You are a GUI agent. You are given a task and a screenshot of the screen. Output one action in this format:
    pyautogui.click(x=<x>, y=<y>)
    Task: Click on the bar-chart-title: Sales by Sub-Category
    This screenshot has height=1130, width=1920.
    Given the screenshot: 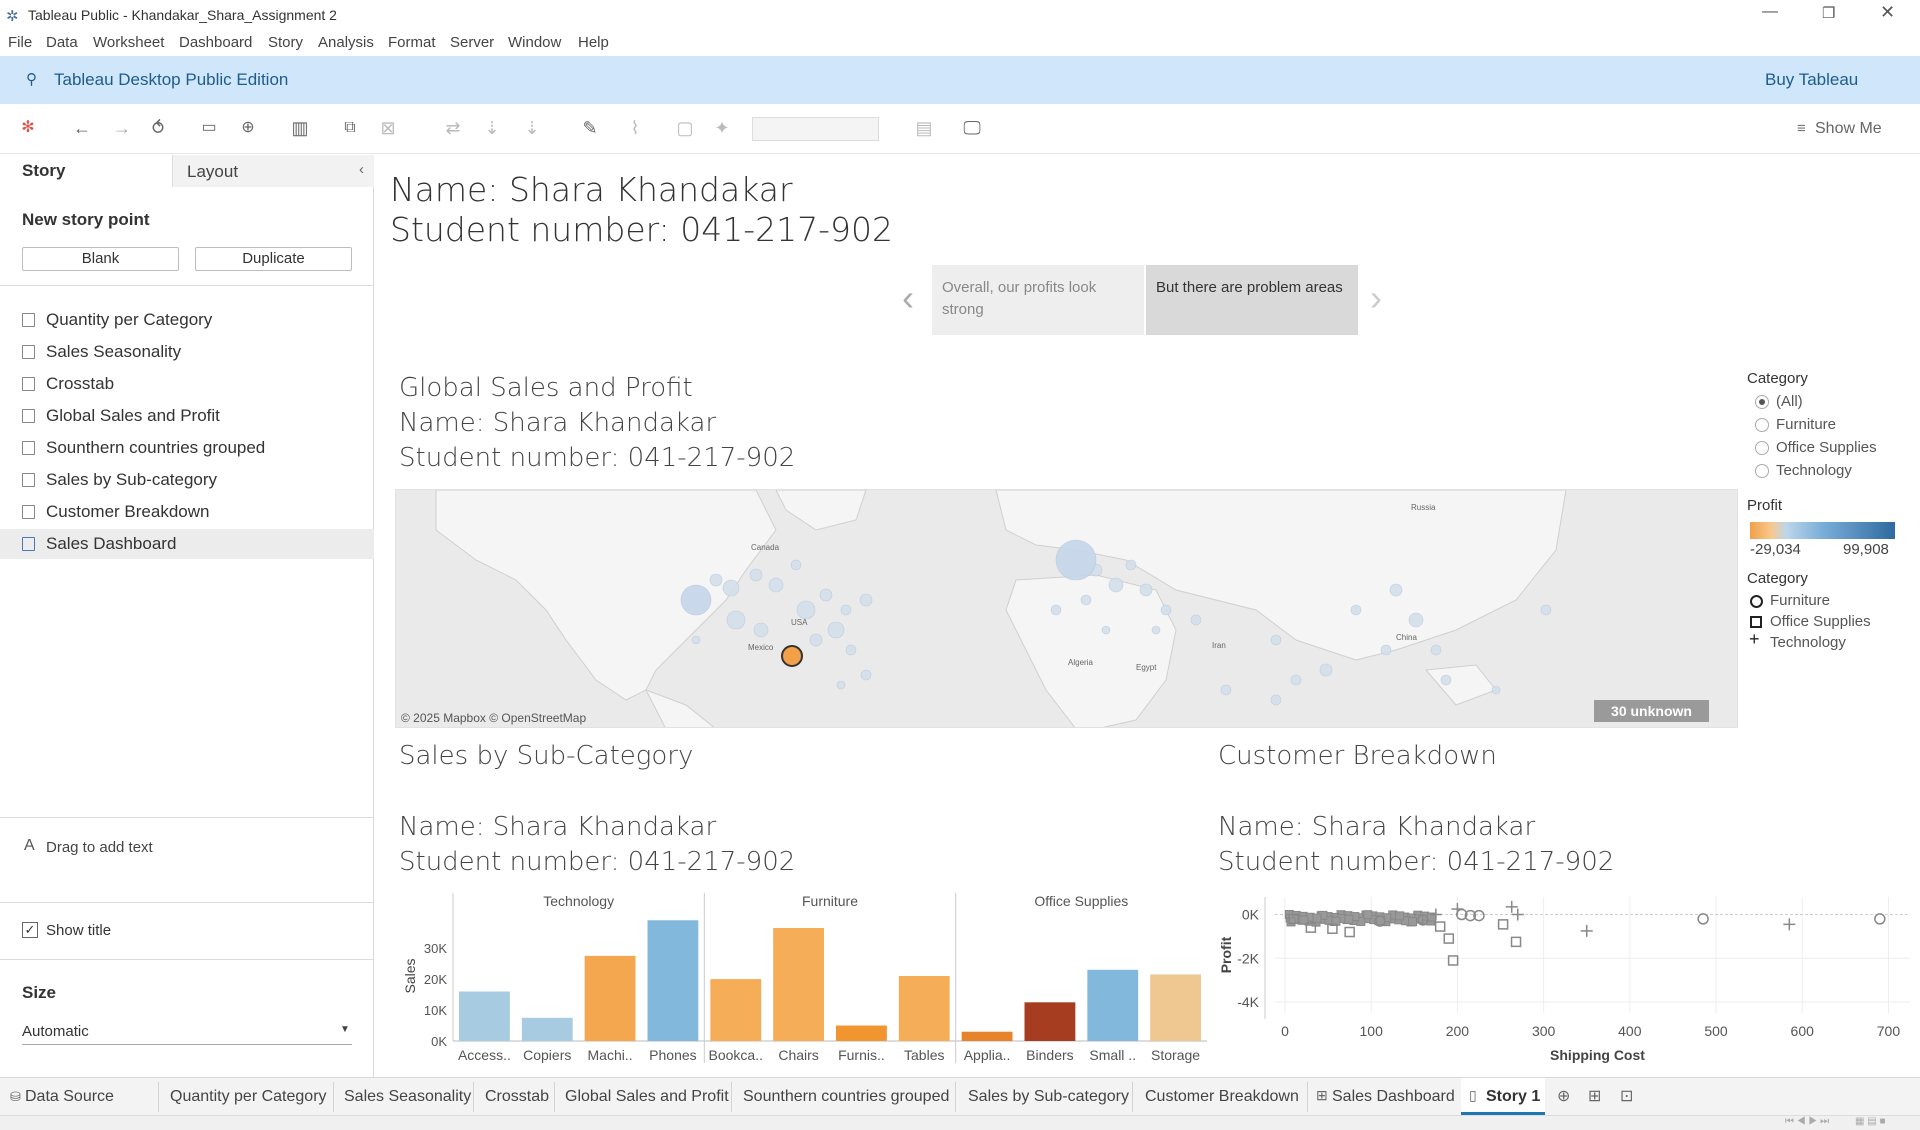 What is the action you would take?
    pyautogui.click(x=546, y=756)
    